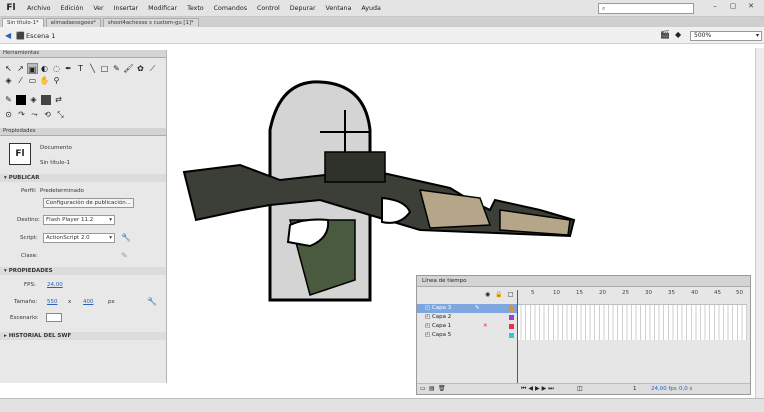 The width and height of the screenshot is (764, 412). I want to click on pen-tool-icon: ✒, so click(68, 68).